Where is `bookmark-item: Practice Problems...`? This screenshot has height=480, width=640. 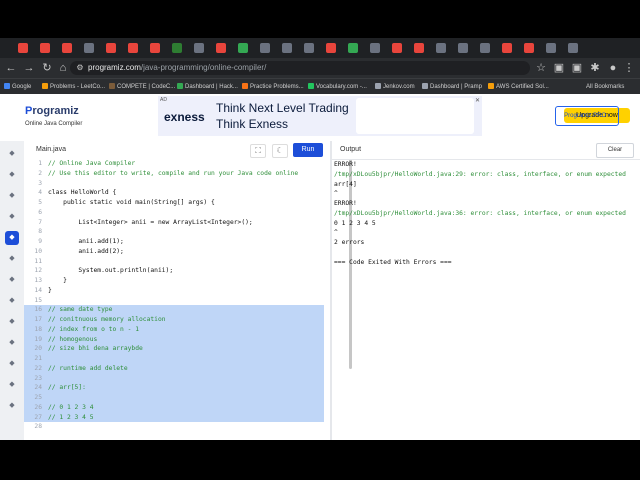 bookmark-item: Practice Problems... is located at coordinates (273, 87).